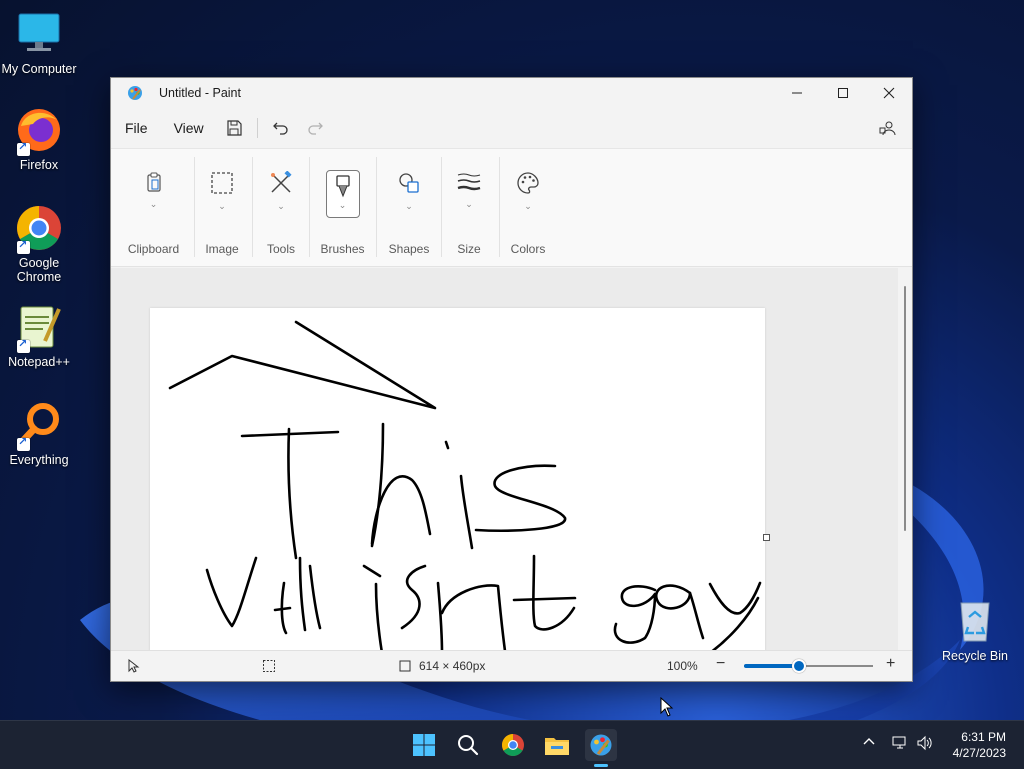 This screenshot has height=769, width=1024. Describe the element at coordinates (511, 93) in the screenshot. I see `title-bar: Untitled - Paint` at that location.